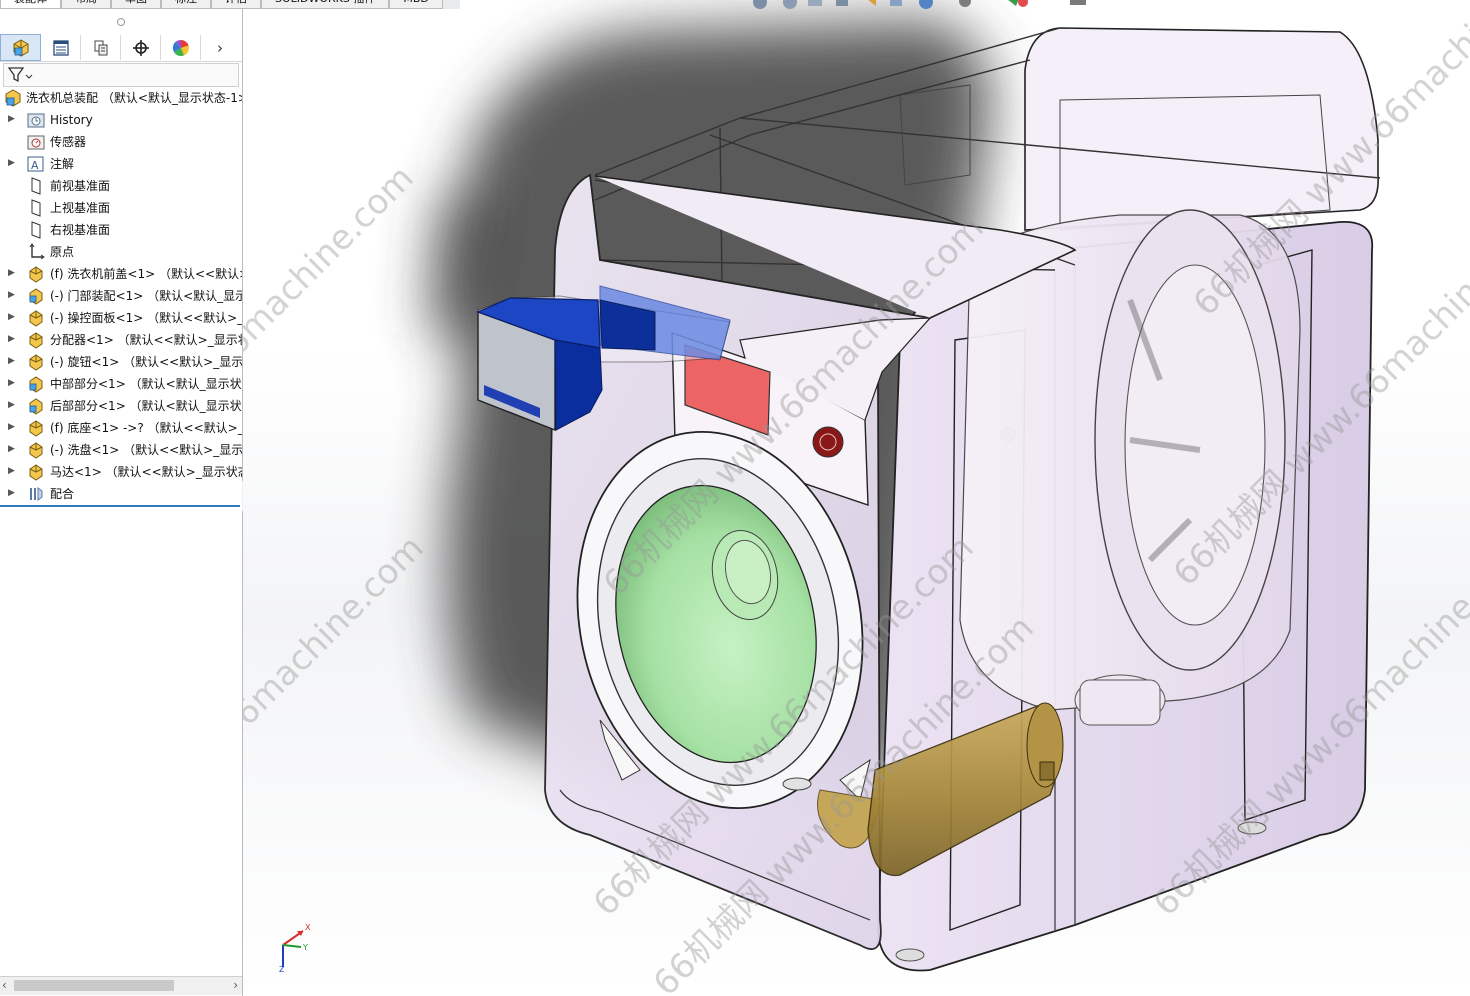 The image size is (1470, 996). What do you see at coordinates (94, 985) in the screenshot?
I see `scrollbar-thumb` at bounding box center [94, 985].